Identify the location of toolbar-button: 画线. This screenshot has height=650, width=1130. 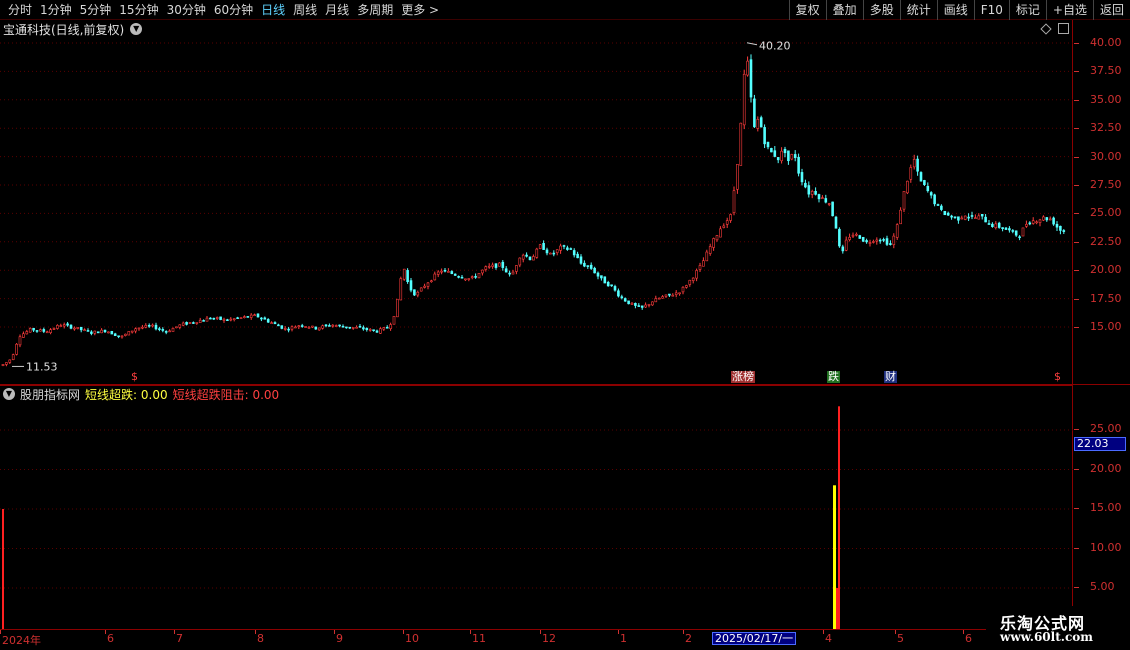
(955, 10).